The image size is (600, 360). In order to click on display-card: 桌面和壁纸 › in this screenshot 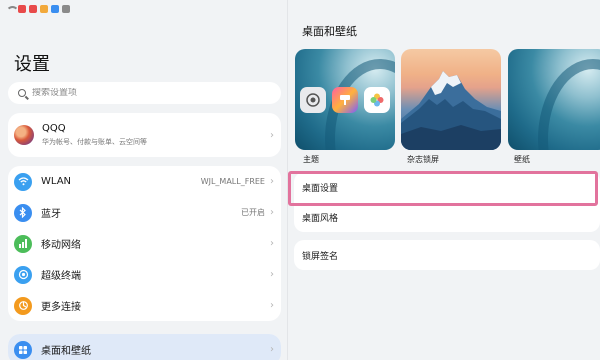, I will do `click(144, 347)`.